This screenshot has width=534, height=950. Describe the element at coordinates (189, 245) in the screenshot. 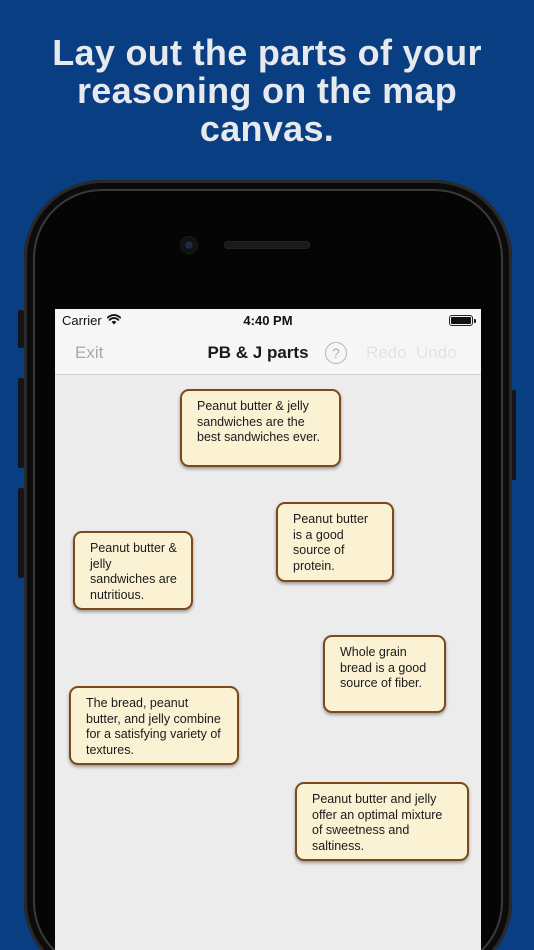

I see `camera-icon` at that location.